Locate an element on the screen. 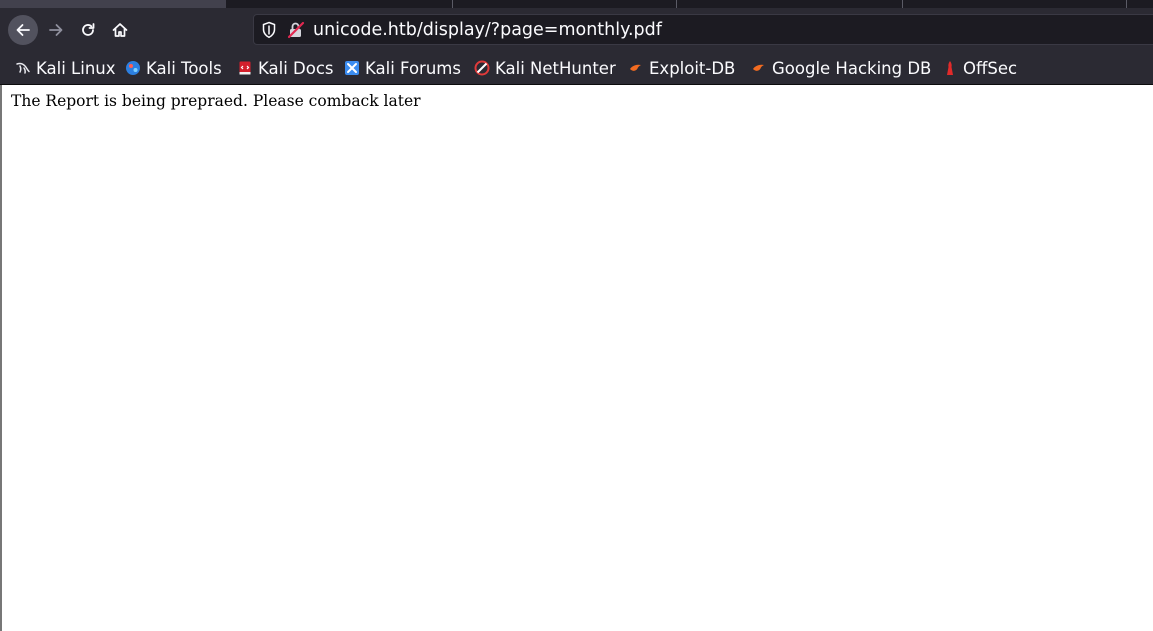 The image size is (1153, 631). reload-button is located at coordinates (88, 30).